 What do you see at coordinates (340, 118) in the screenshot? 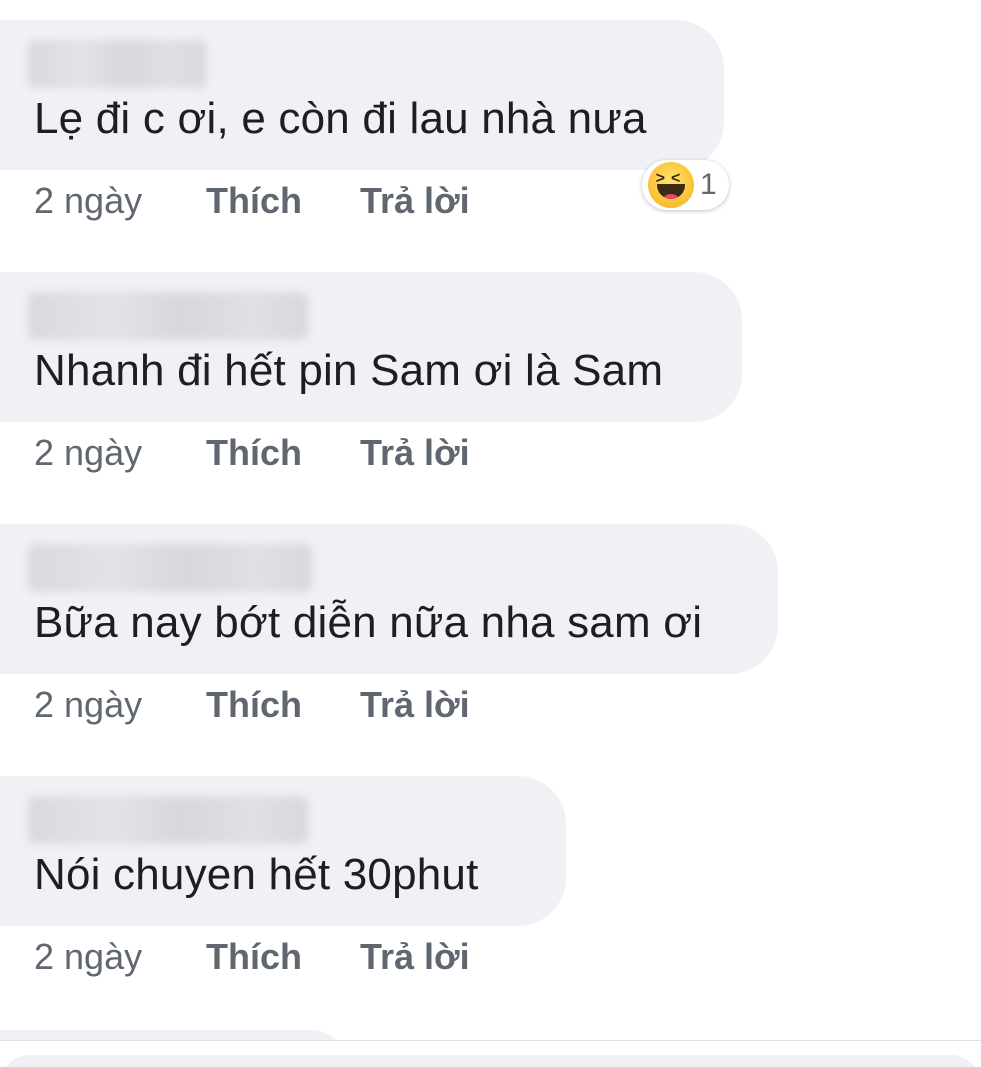
I see `comment-text: Lẹ đi c ơi, e còn đi lau nhà nưa` at bounding box center [340, 118].